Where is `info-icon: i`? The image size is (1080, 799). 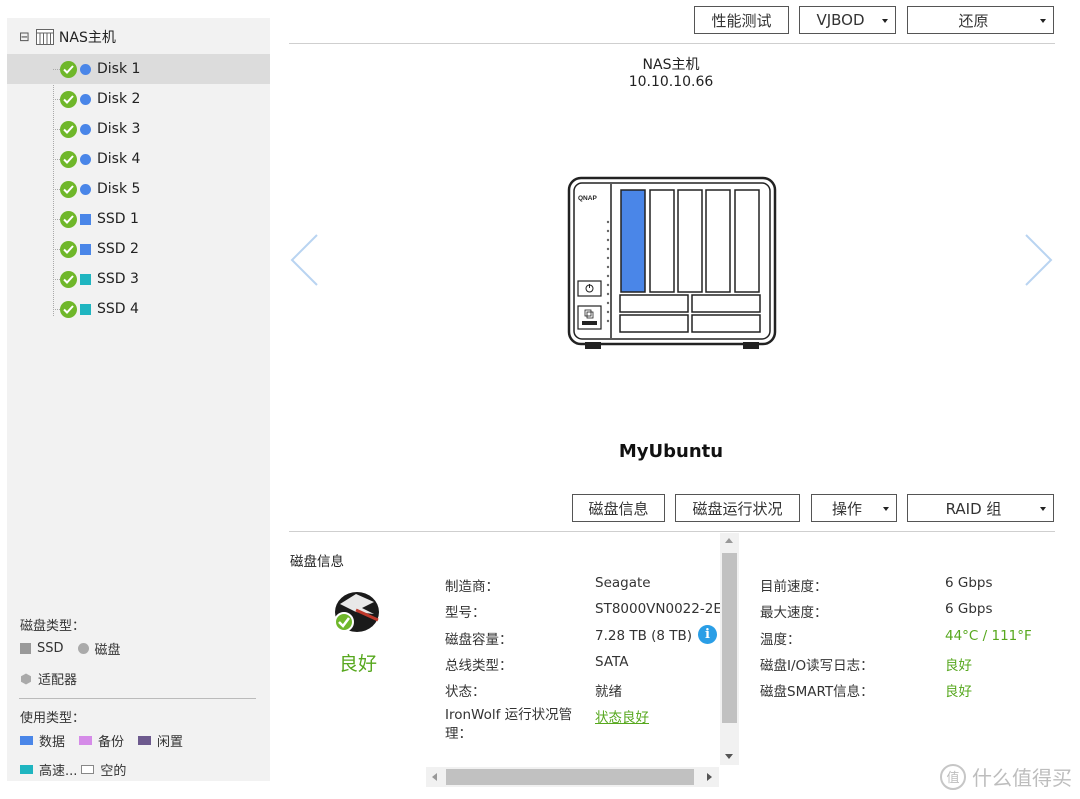
info-icon: i is located at coordinates (707, 634).